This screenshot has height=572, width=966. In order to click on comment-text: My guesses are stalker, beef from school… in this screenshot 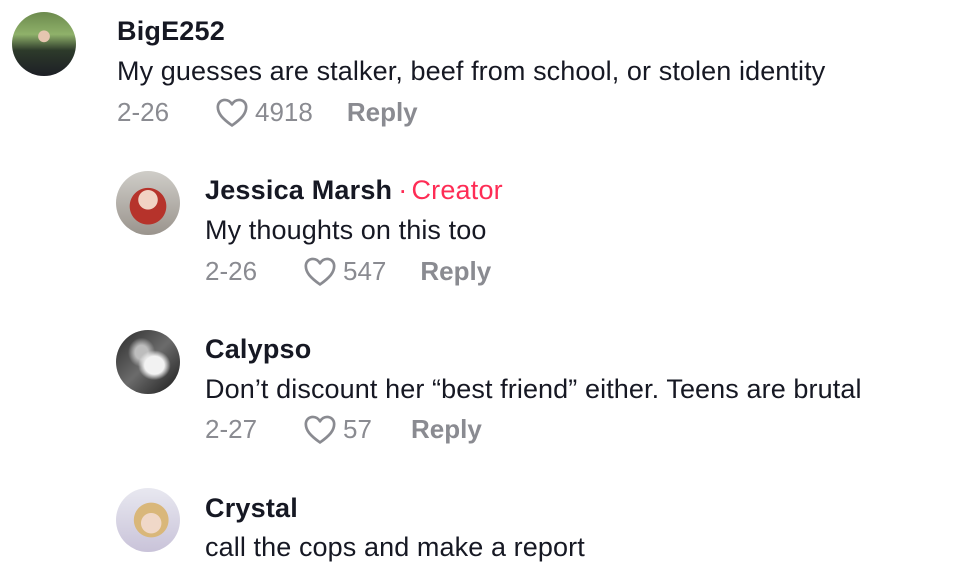, I will do `click(471, 71)`.